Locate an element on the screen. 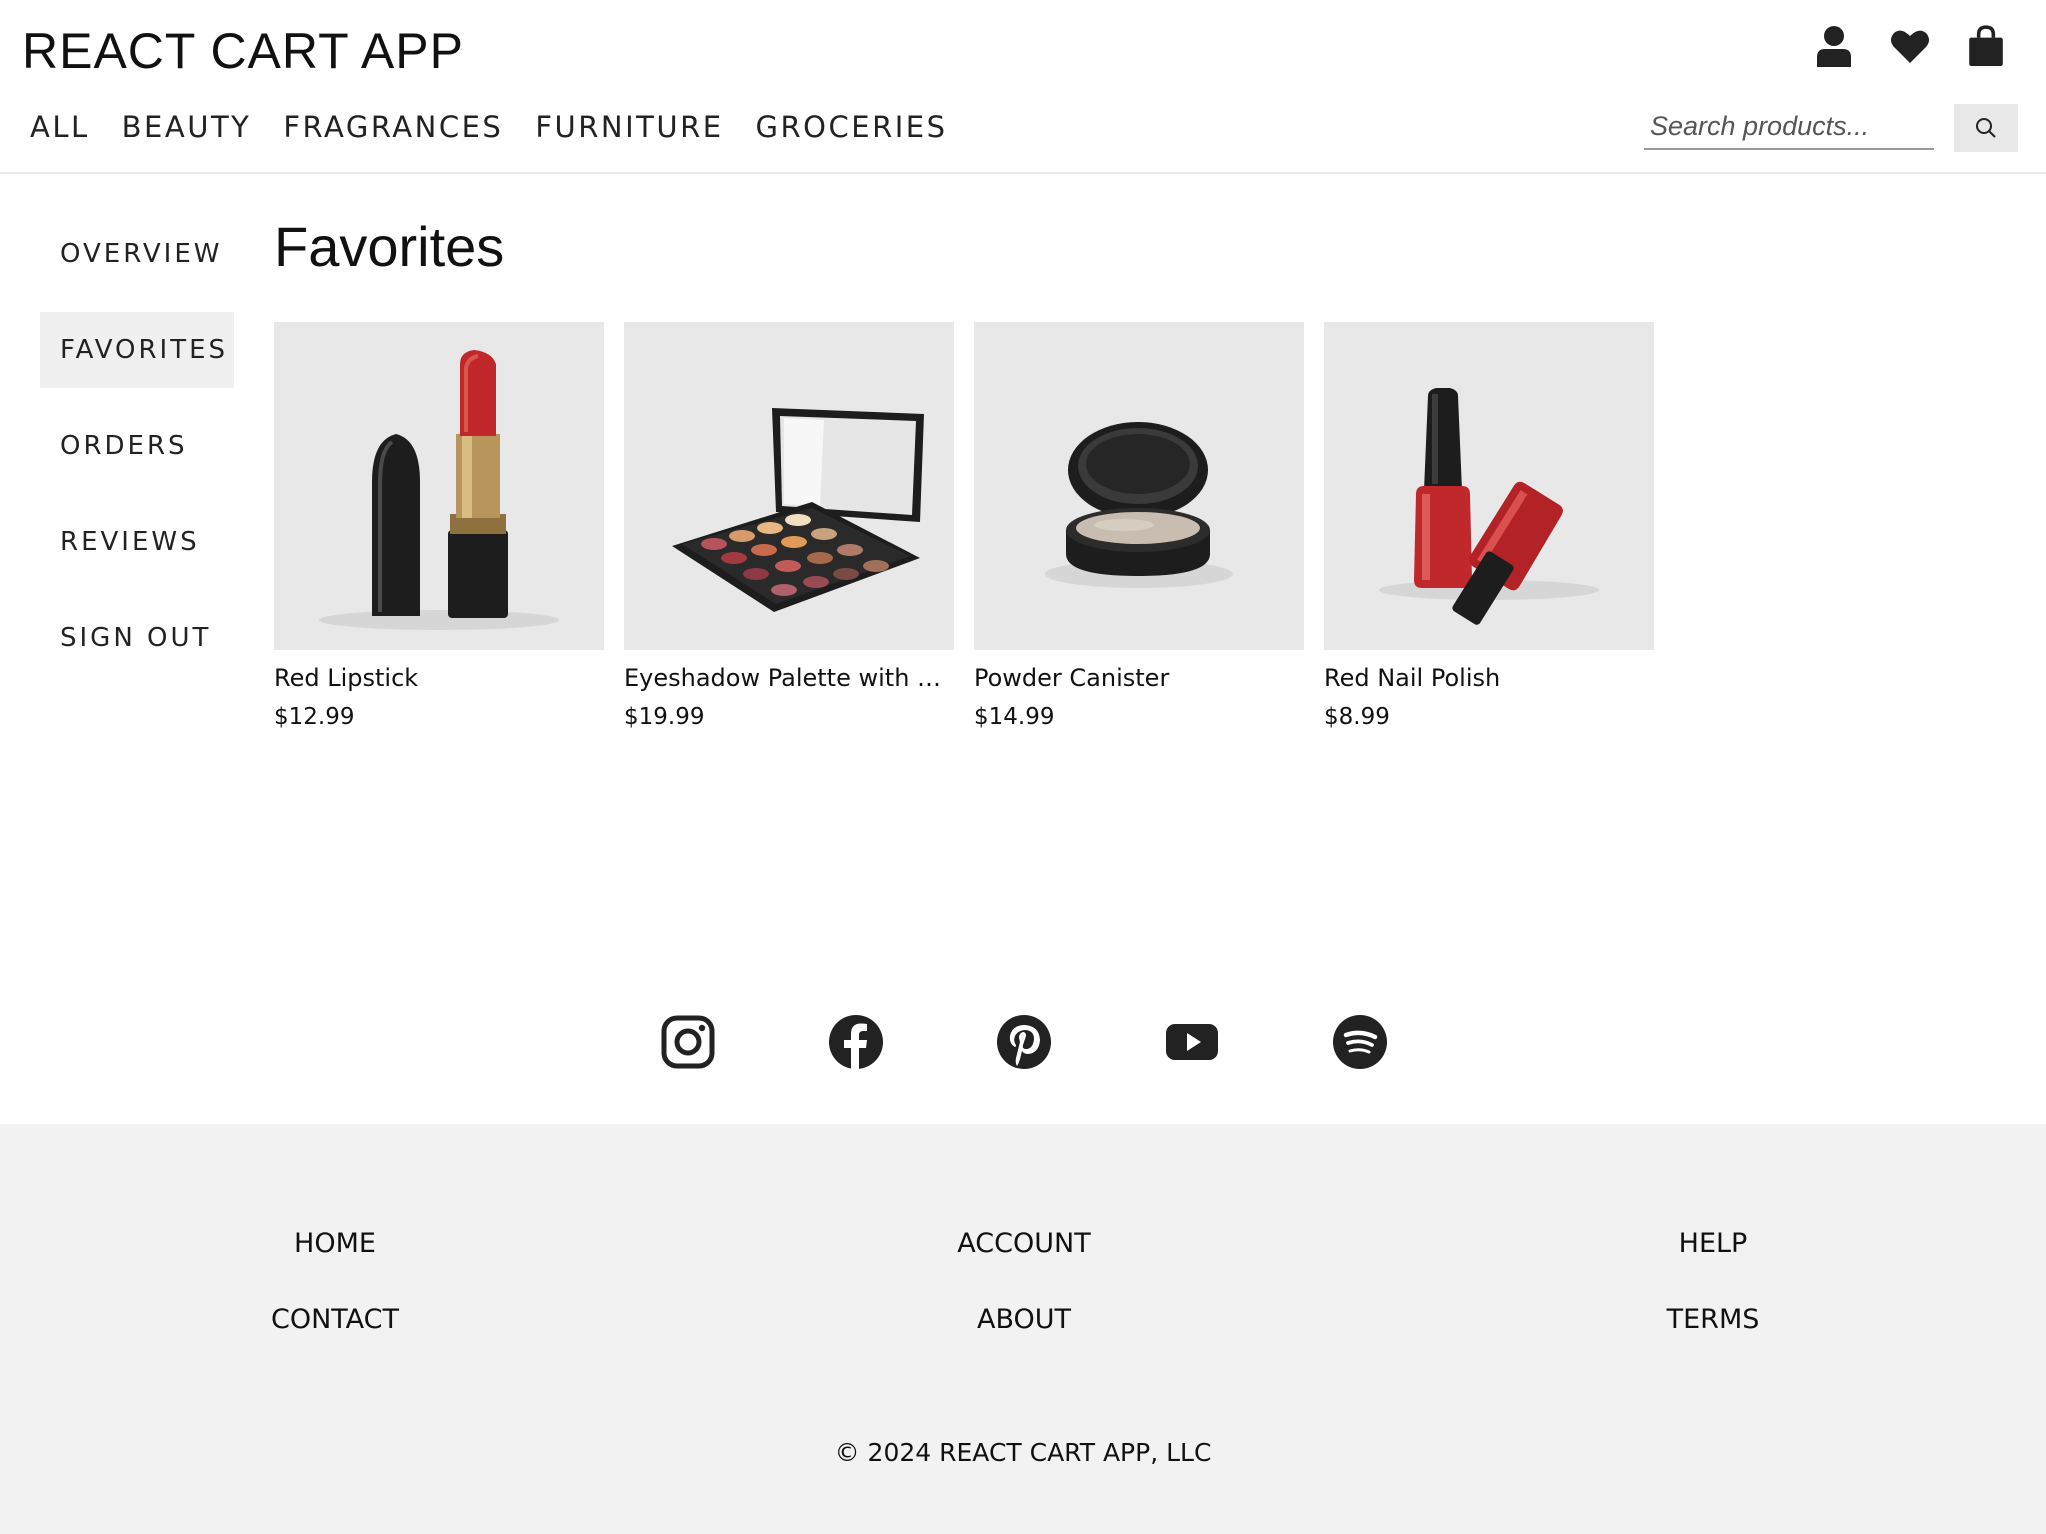 This screenshot has height=1534, width=2046. footer-link-contact: CONTACT is located at coordinates (335, 1319).